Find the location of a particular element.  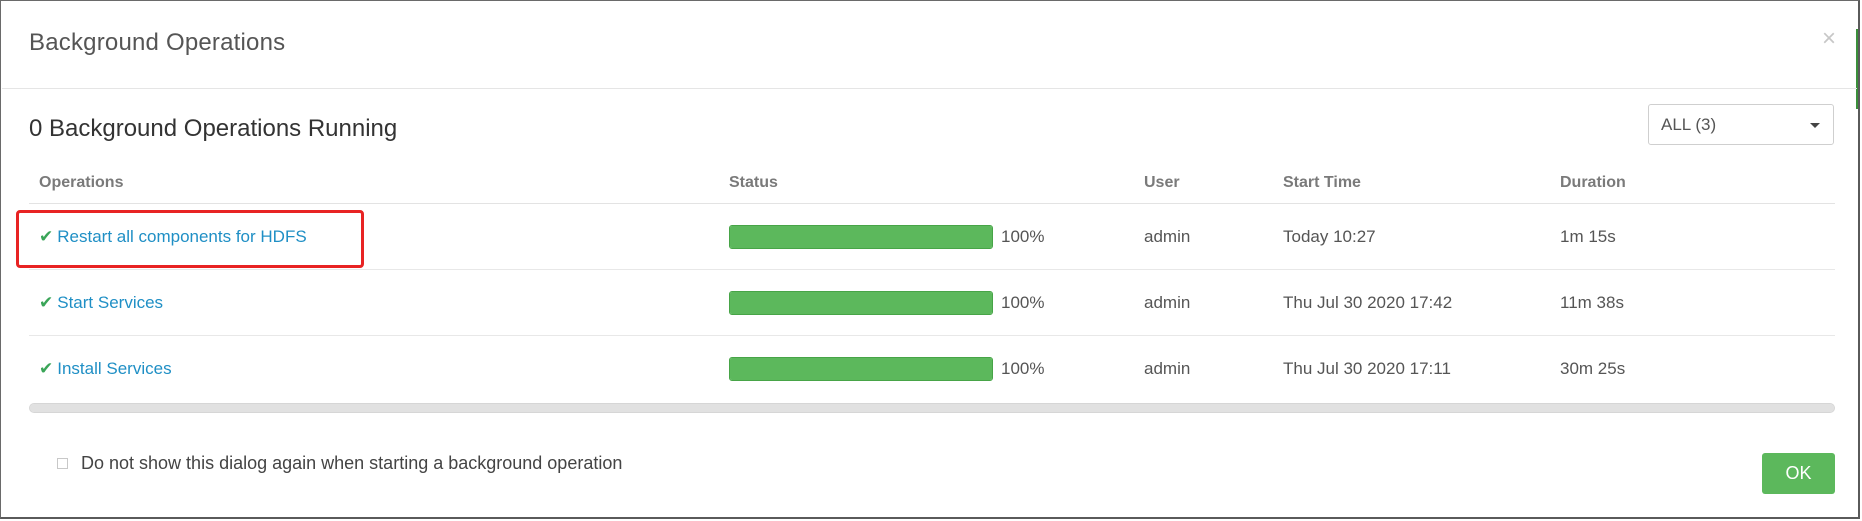

duration-cell: 11m 38s is located at coordinates (1692, 302).